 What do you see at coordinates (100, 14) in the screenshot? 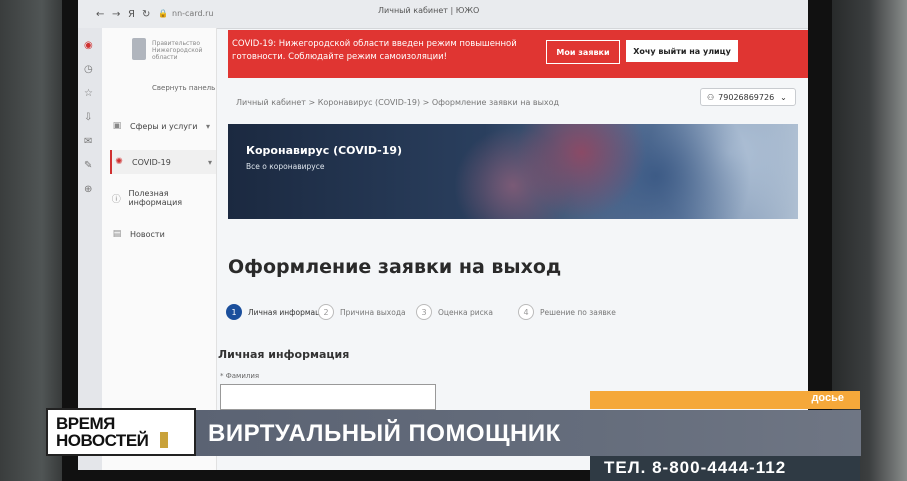
I see `back-icon: ←` at bounding box center [100, 14].